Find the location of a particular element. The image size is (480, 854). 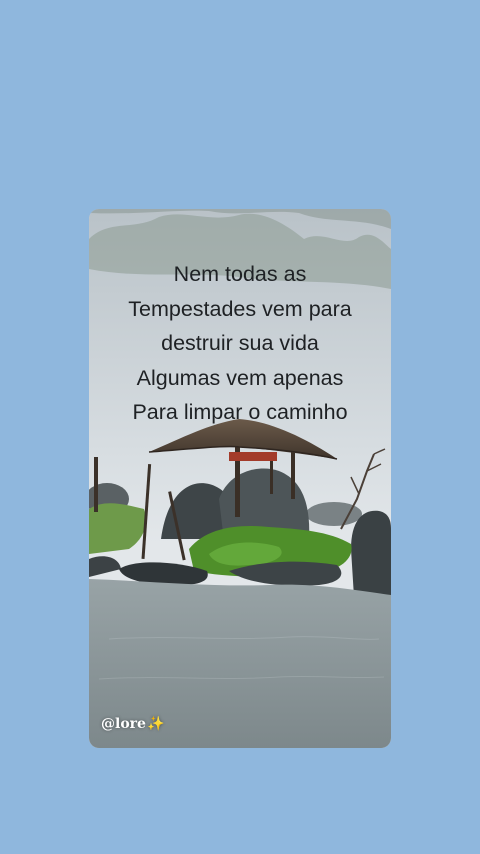

author-handle-text: @lore is located at coordinates (123, 724).